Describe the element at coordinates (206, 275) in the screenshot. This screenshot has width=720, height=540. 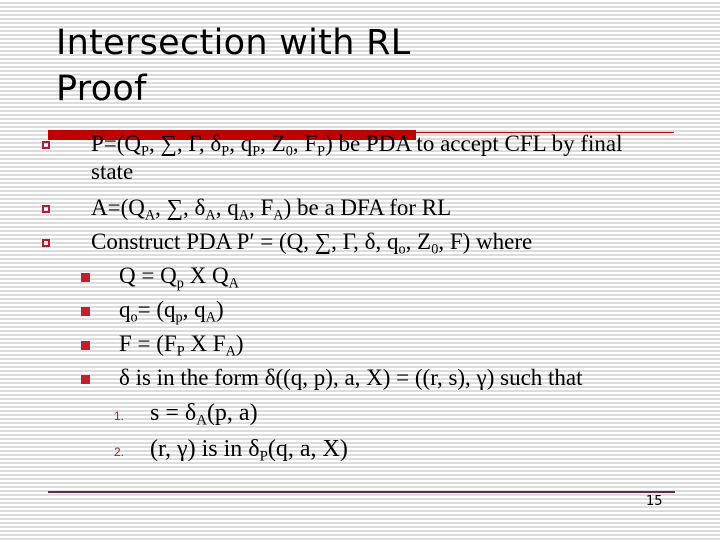
I see `text-segment: X Q` at that location.